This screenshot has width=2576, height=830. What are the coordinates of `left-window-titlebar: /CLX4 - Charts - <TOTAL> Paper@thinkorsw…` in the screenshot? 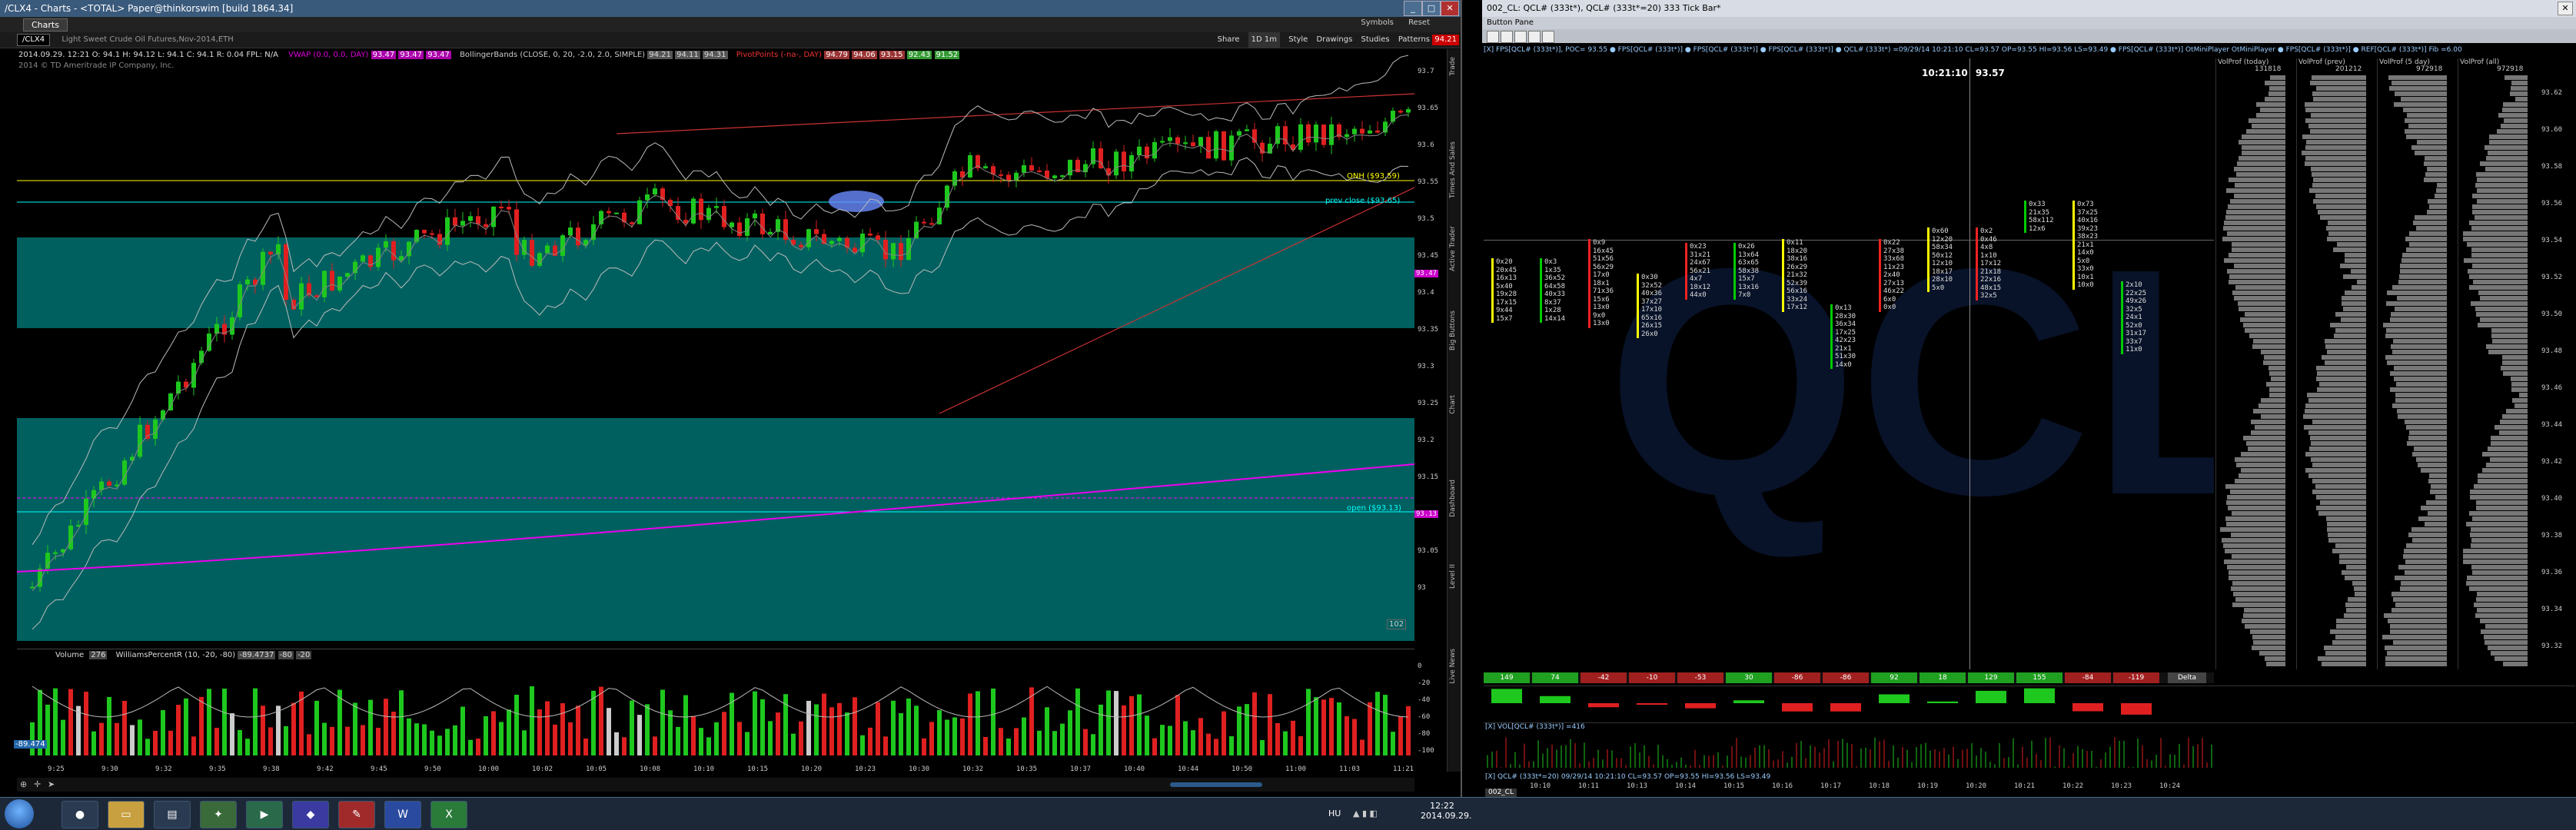 It's located at (730, 8).